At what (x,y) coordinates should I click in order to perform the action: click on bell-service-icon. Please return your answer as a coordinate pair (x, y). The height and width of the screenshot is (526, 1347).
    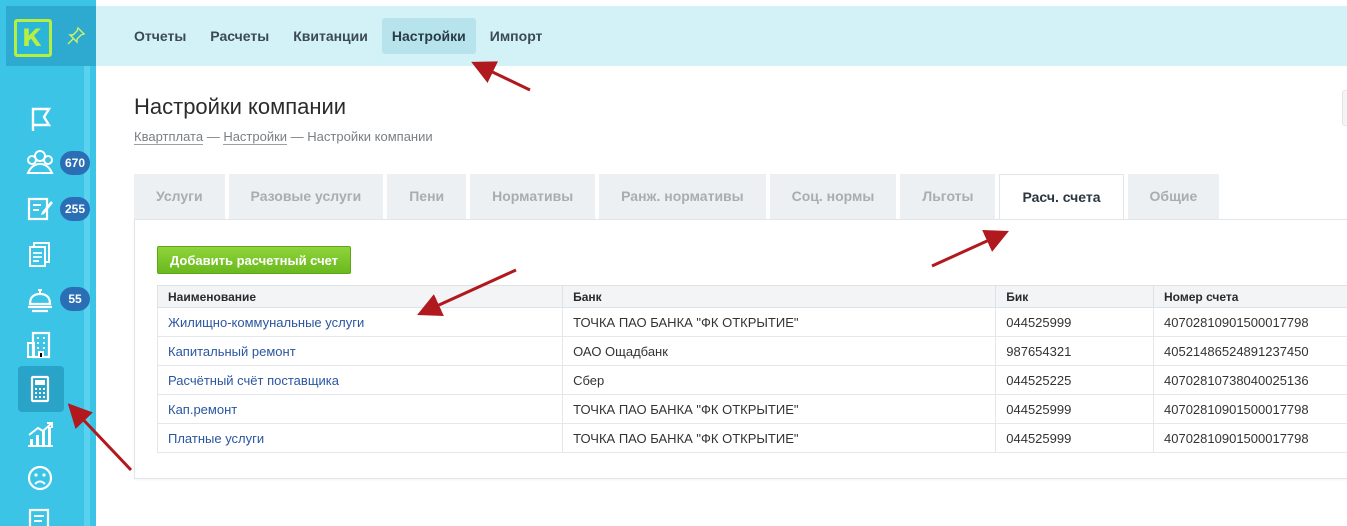
    Looking at the image, I should click on (40, 300).